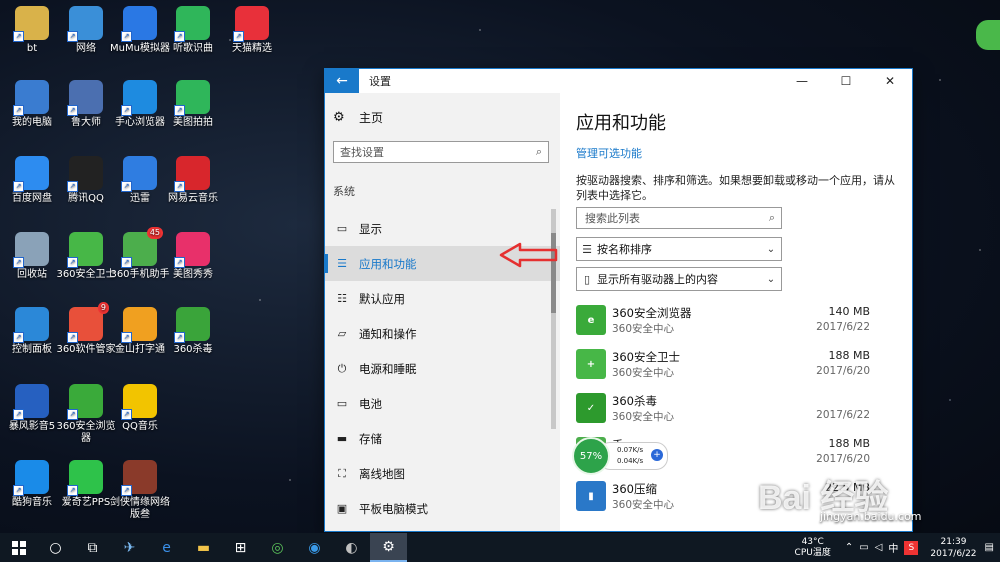 The height and width of the screenshot is (562, 1000). Describe the element at coordinates (382, 473) in the screenshot. I see `sidebar-item-label: 离线地图` at that location.